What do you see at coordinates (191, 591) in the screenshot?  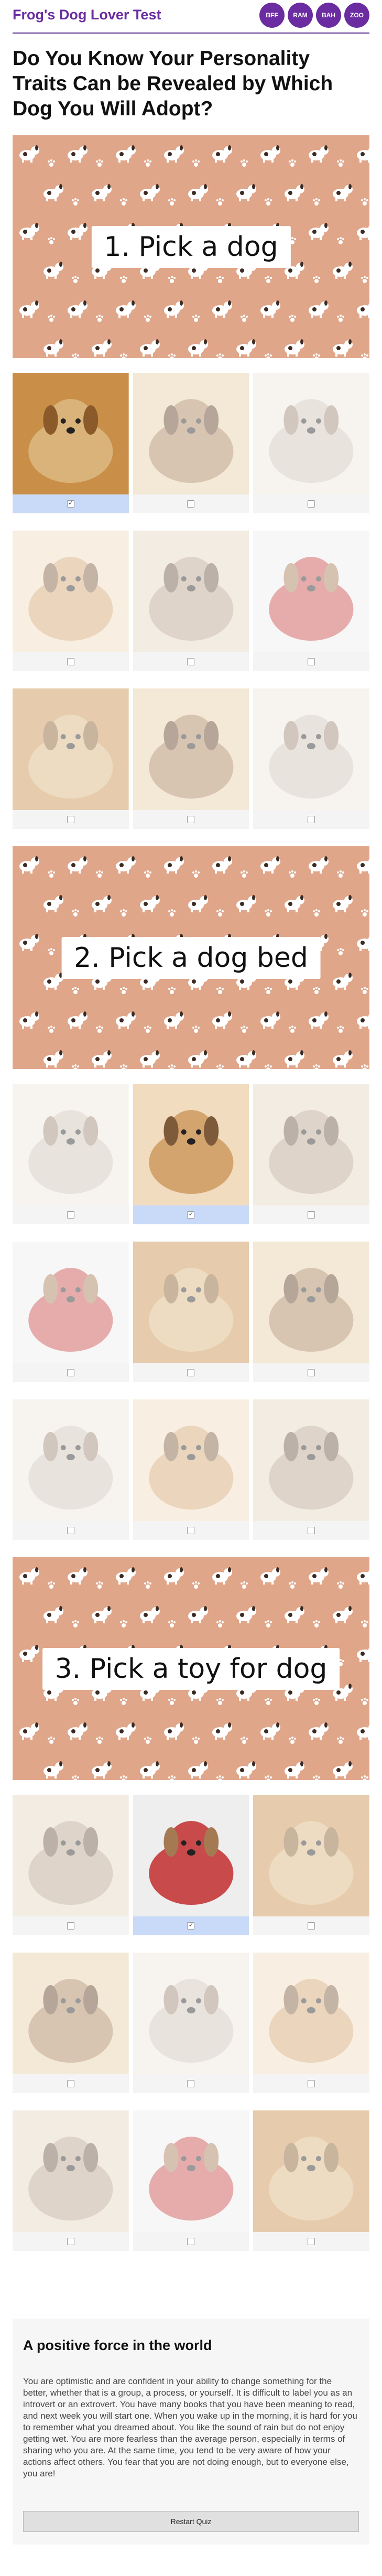 I see `dog-with-toy-icon` at bounding box center [191, 591].